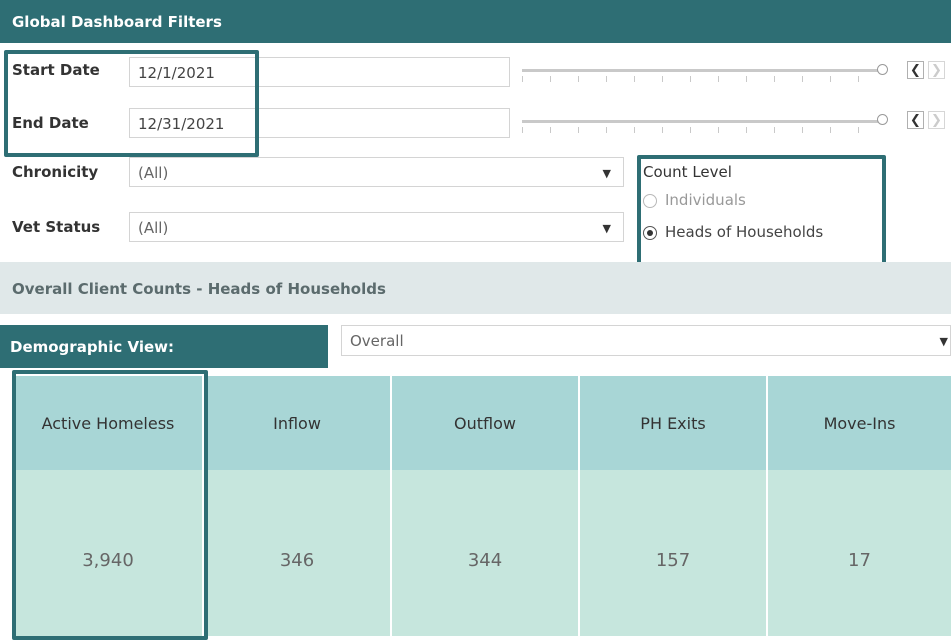  Describe the element at coordinates (56, 227) in the screenshot. I see `vet-status-label: Vet Status` at that location.